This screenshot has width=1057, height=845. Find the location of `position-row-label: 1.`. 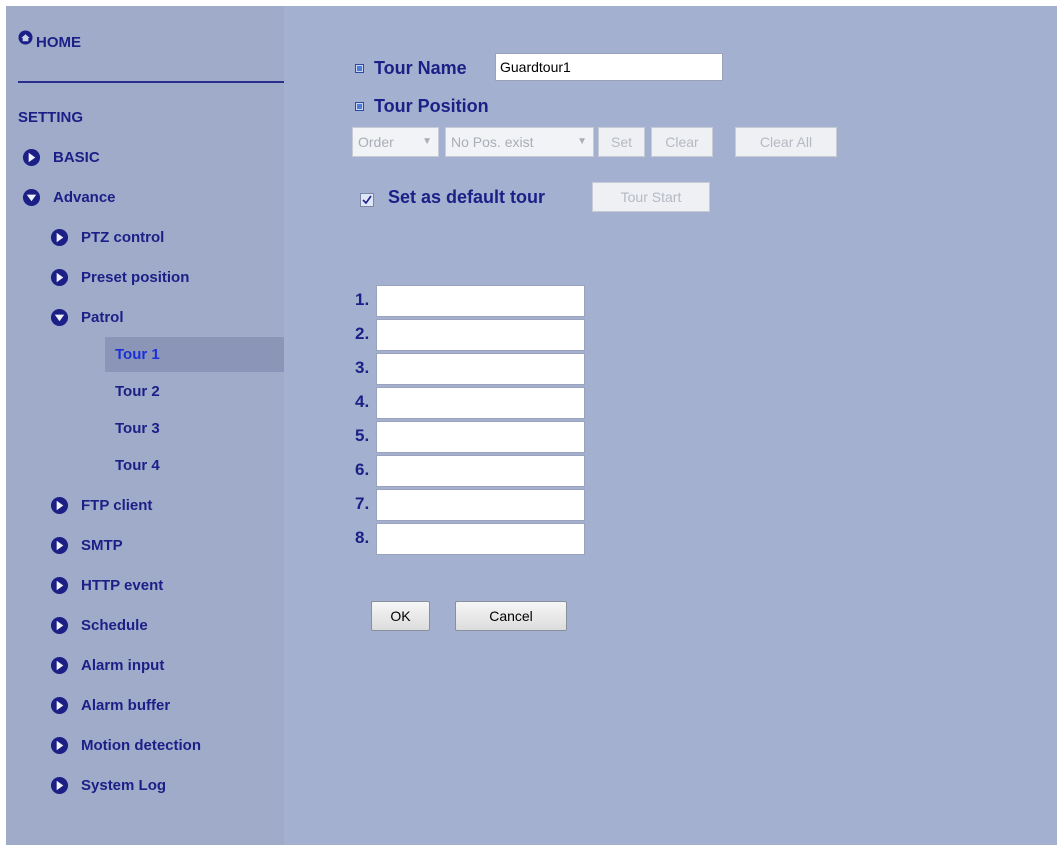

position-row-label: 1. is located at coordinates (362, 299).